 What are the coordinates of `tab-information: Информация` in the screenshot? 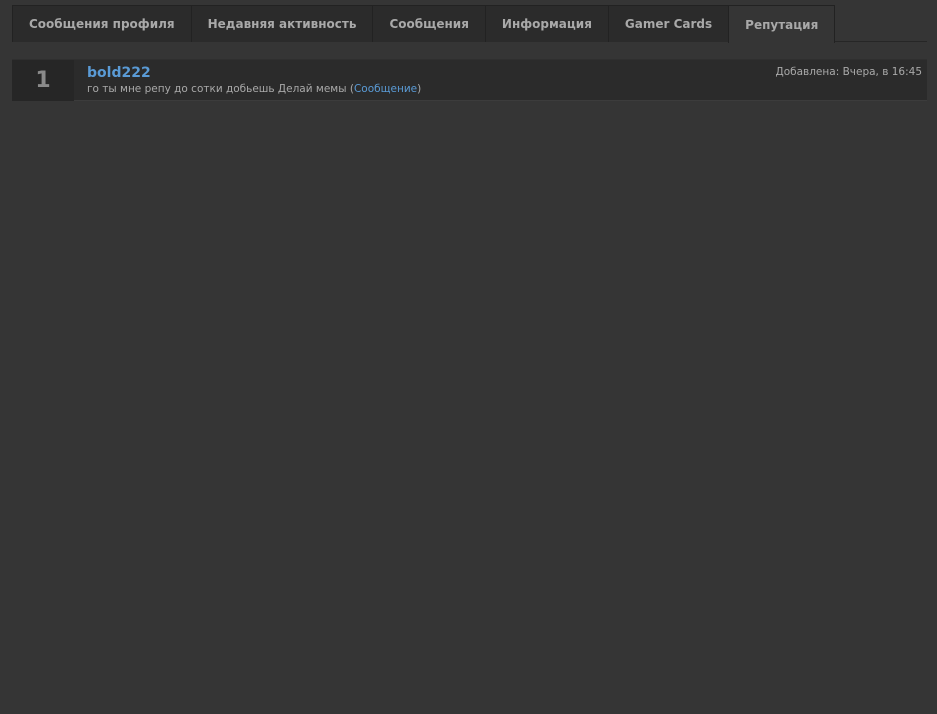 It's located at (546, 23).